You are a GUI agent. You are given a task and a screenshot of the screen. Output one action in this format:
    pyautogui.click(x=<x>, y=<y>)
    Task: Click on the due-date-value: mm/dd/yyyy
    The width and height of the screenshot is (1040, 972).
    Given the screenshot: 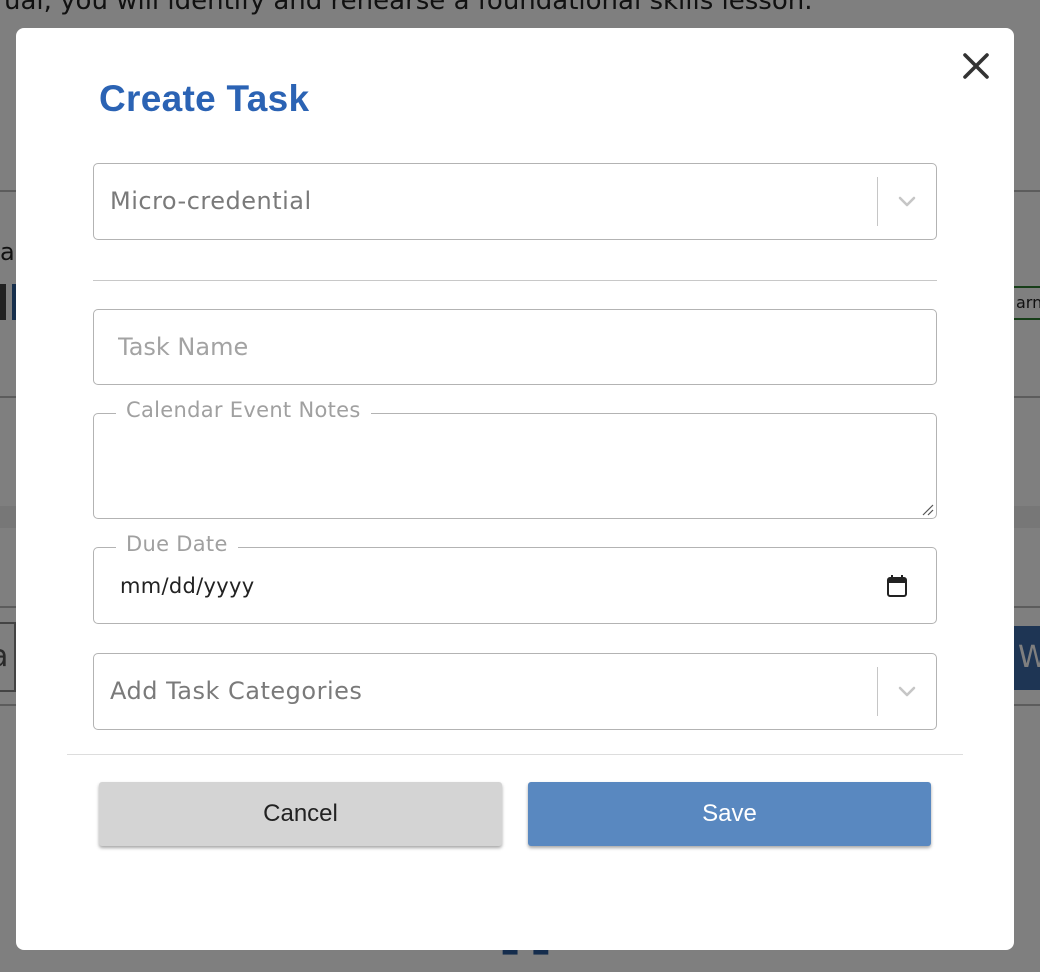 What is the action you would take?
    pyautogui.click(x=187, y=586)
    